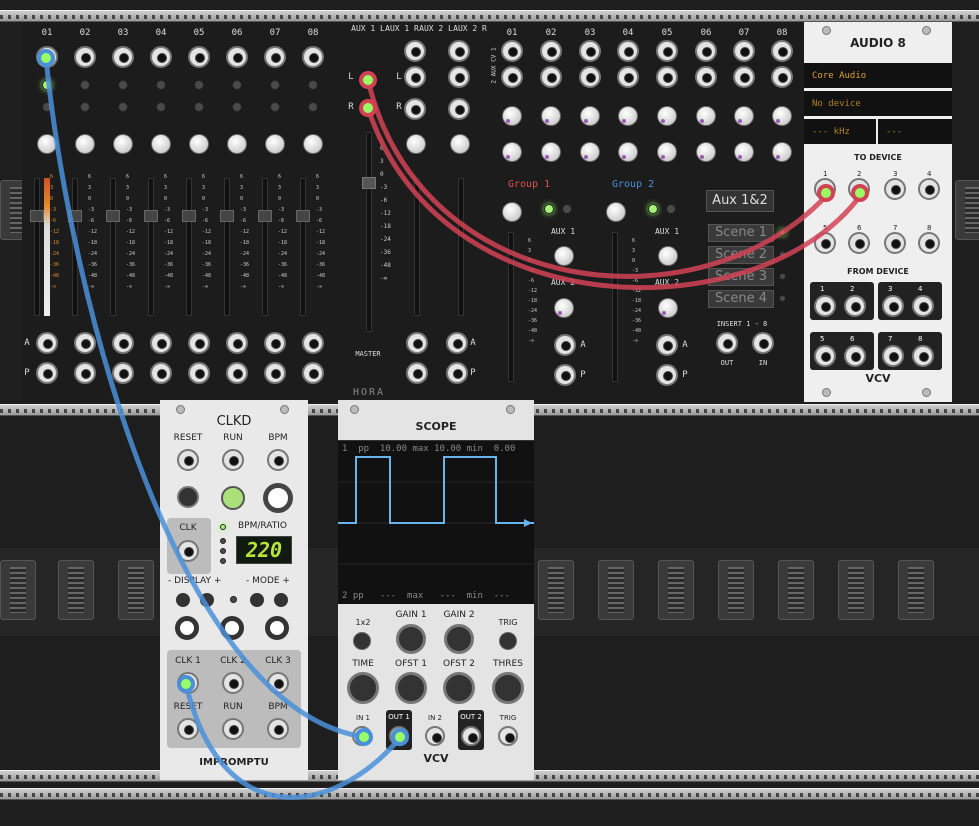 The image size is (979, 826). What do you see at coordinates (840, 131) in the screenshot?
I see `sample-rate-select: --- kHz` at bounding box center [840, 131].